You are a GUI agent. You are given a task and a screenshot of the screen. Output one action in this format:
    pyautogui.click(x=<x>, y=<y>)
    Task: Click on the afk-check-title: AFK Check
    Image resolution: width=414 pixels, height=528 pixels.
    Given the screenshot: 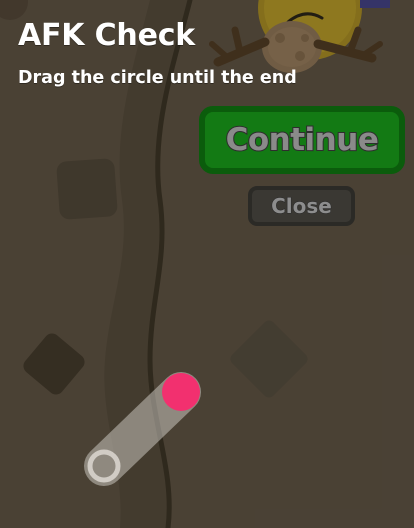 What is the action you would take?
    pyautogui.click(x=107, y=35)
    